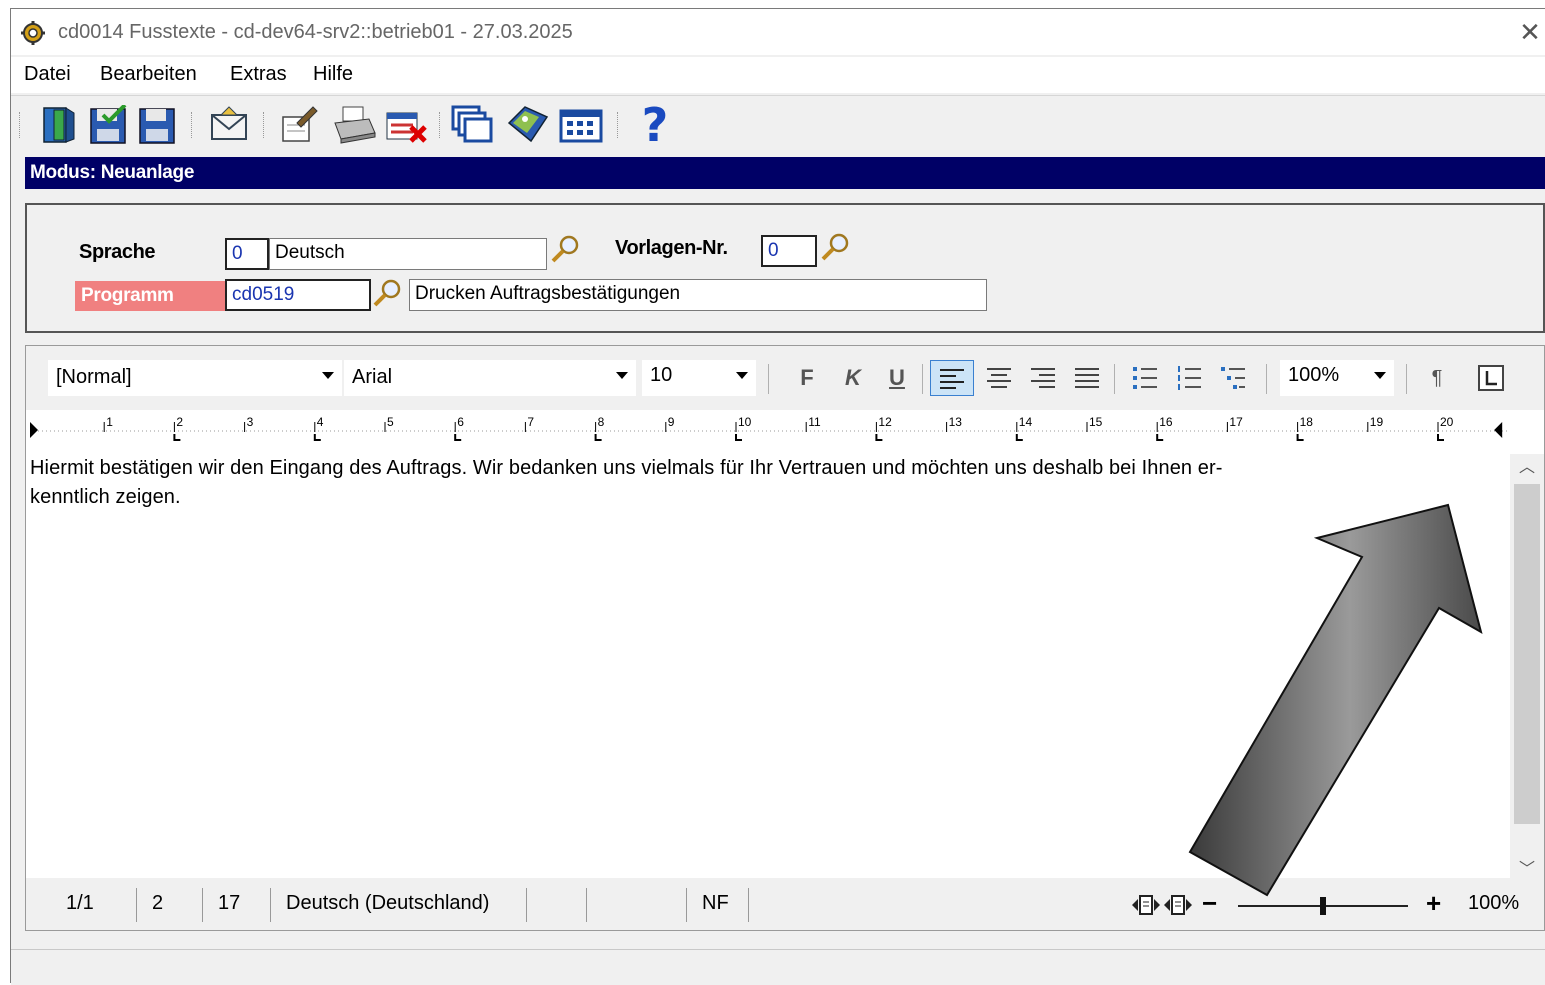  What do you see at coordinates (258, 74) in the screenshot?
I see `menu-extras: Extras` at bounding box center [258, 74].